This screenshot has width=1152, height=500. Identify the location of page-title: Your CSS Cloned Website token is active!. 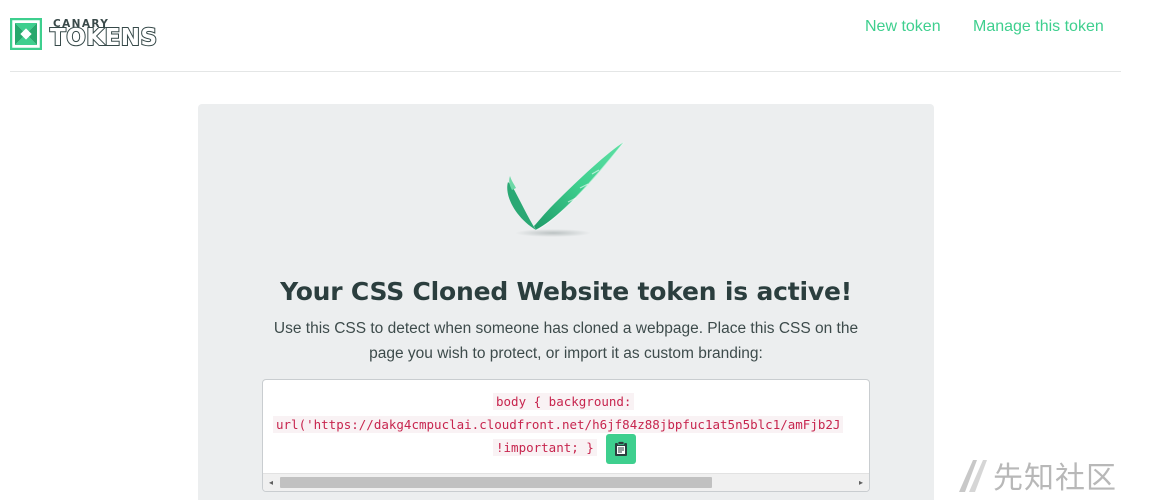
(566, 291).